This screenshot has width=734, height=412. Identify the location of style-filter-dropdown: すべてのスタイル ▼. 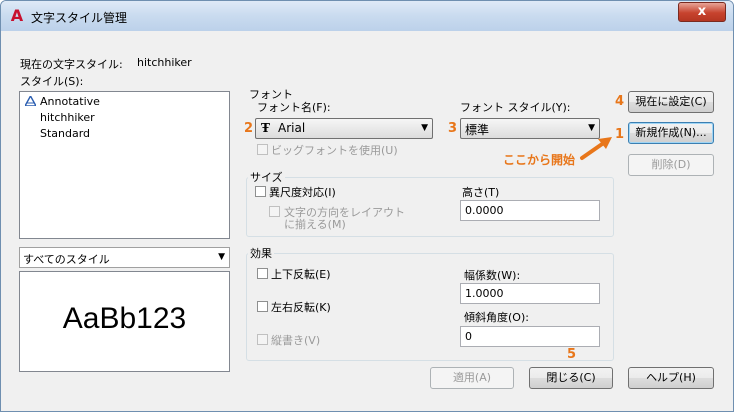
(124, 257).